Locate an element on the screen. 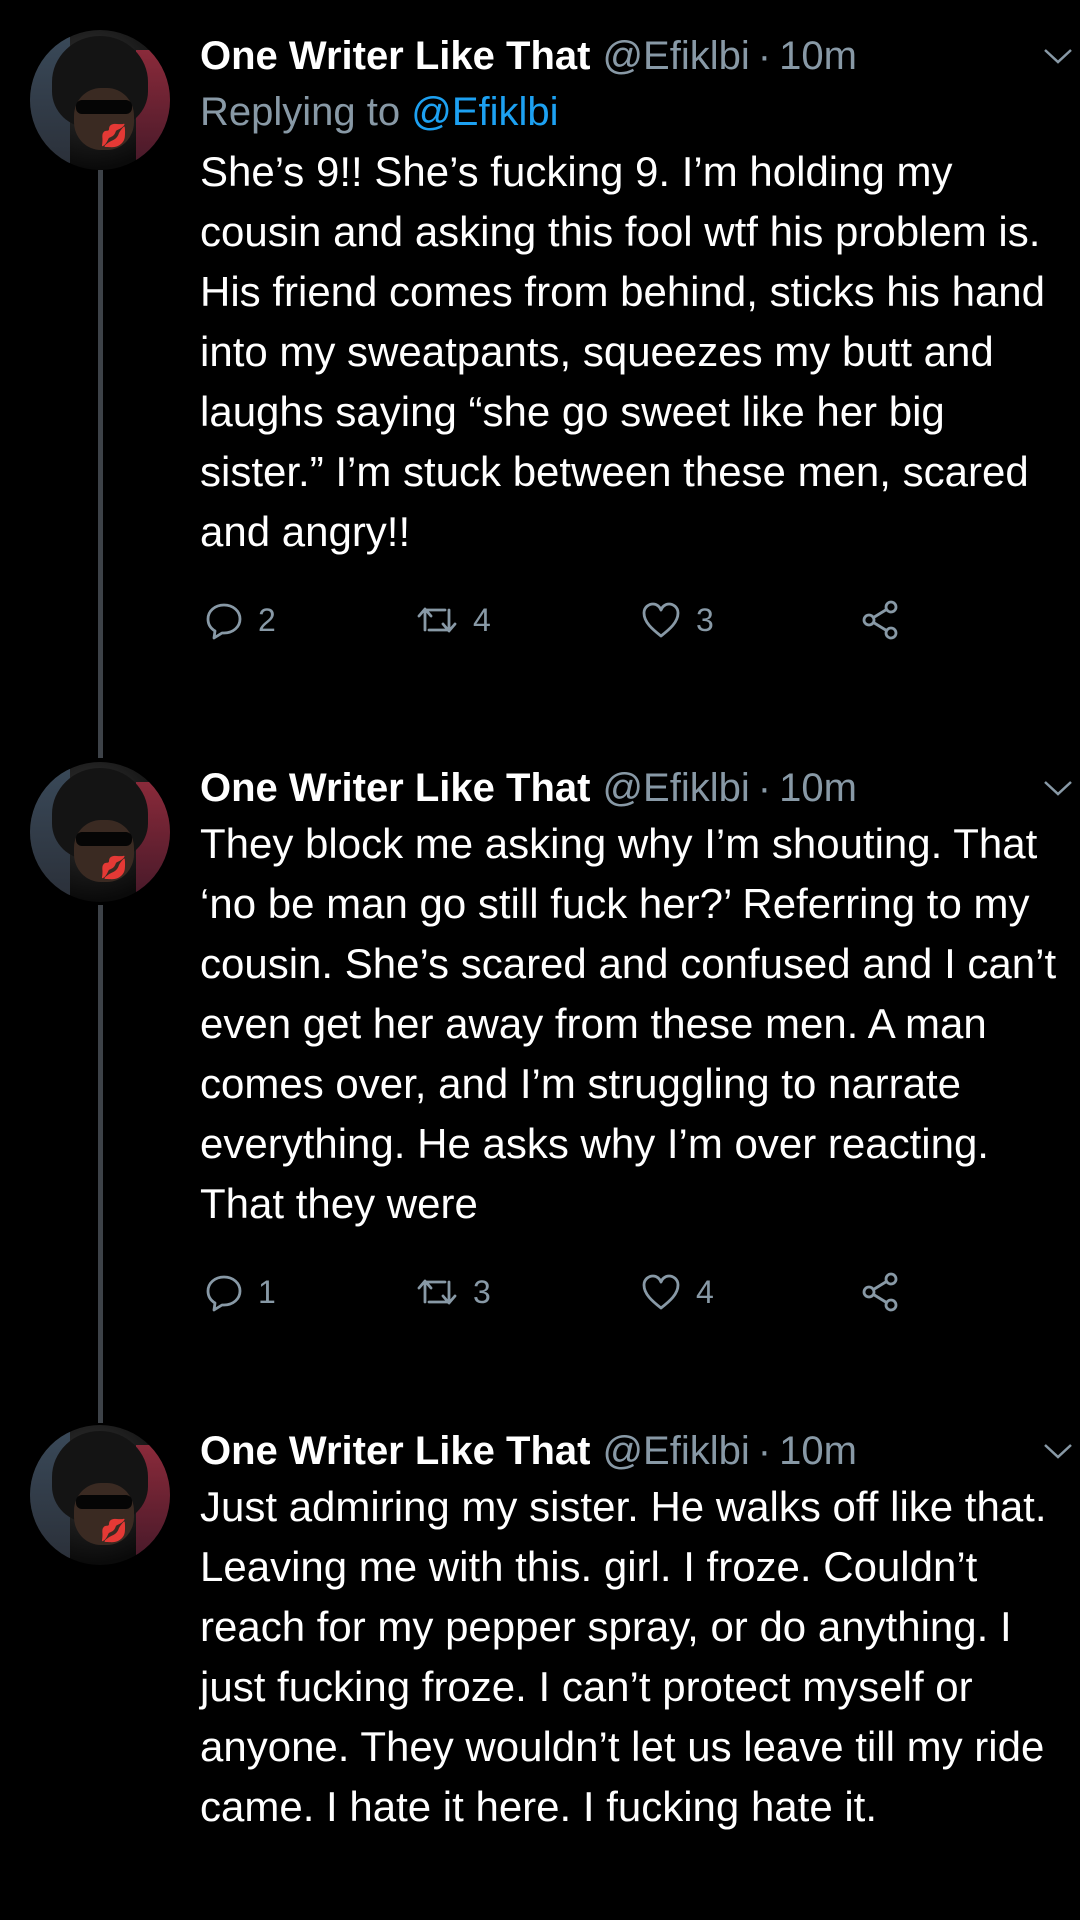  reply-mention-link: @Efiklbi is located at coordinates (484, 112).